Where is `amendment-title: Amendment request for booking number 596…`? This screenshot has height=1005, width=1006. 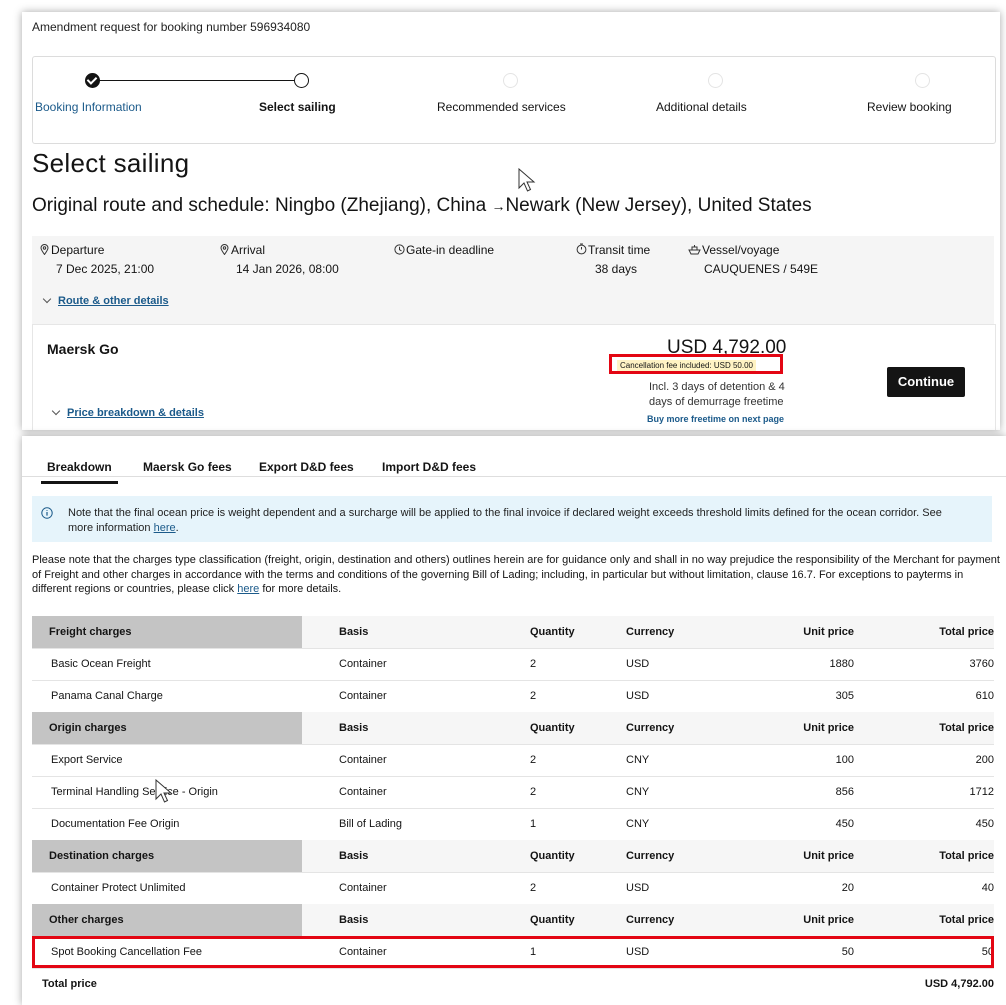
amendment-title: Amendment request for booking number 596… is located at coordinates (171, 27).